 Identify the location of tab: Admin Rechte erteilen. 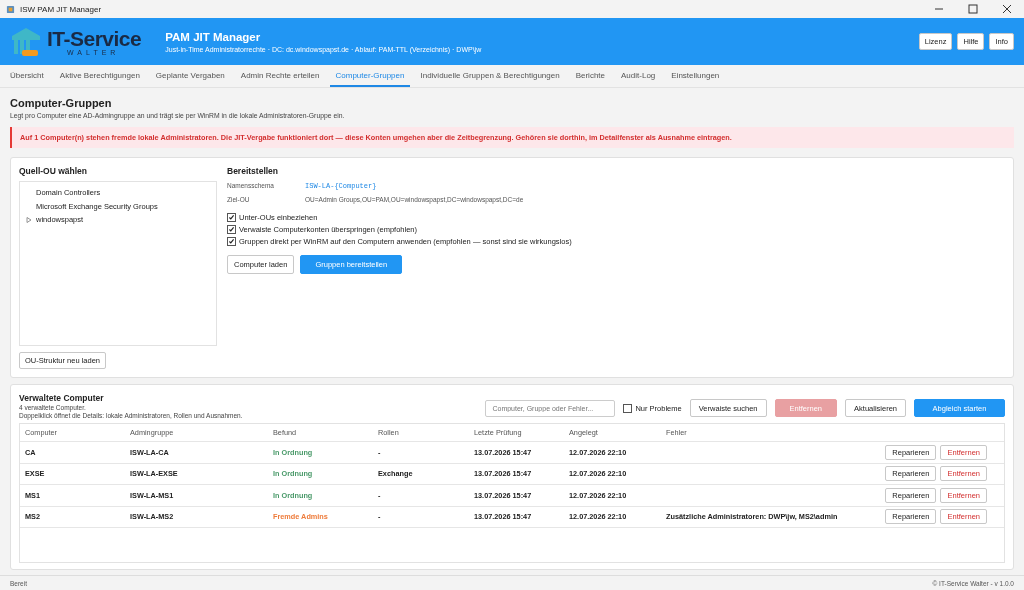
(280, 76).